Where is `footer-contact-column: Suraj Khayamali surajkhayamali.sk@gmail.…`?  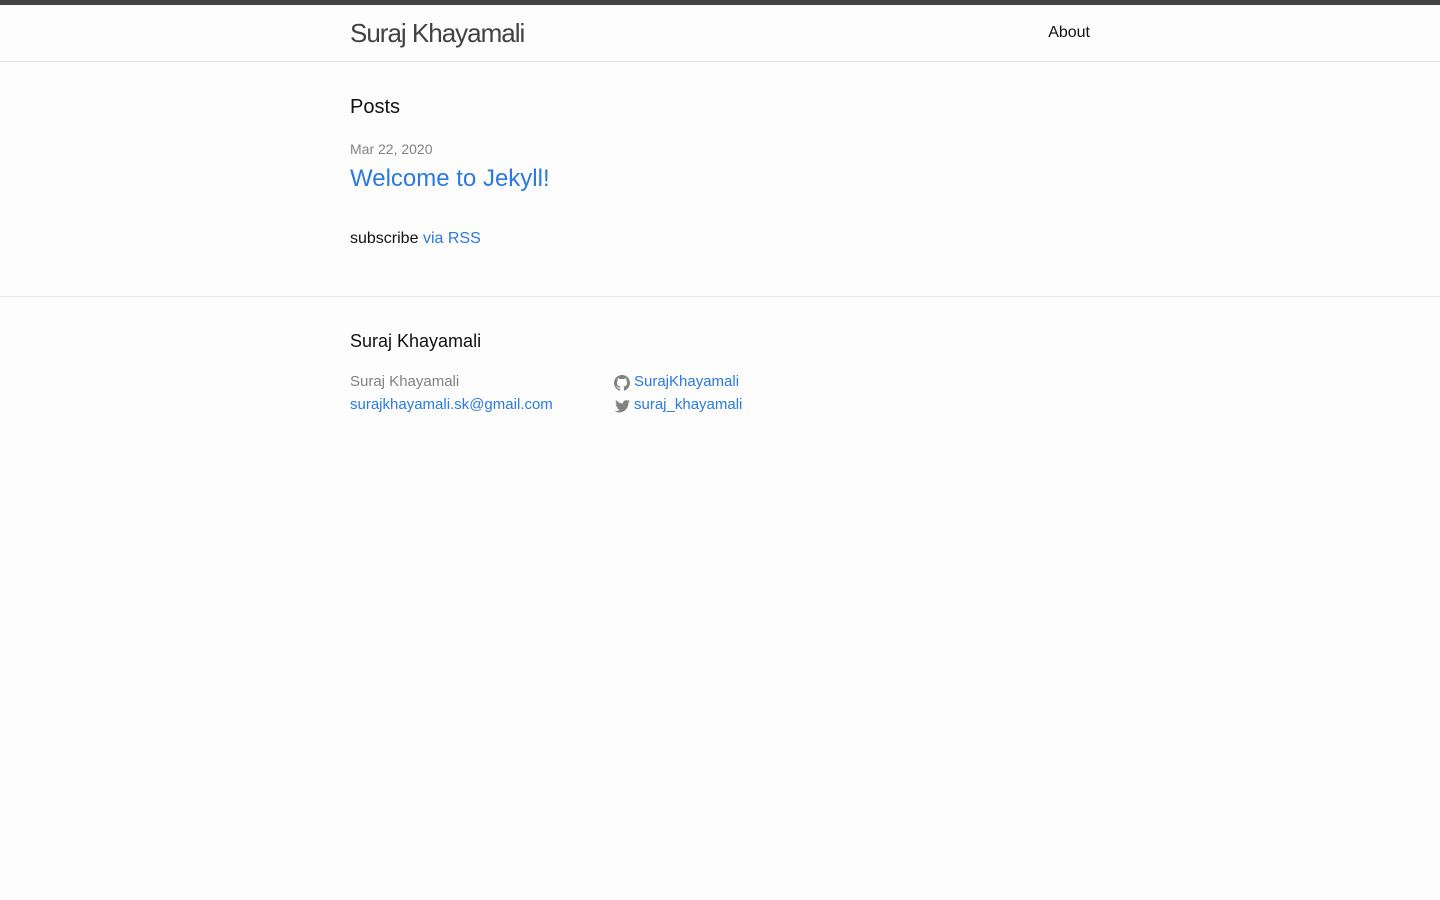 footer-contact-column: Suraj Khayamali surajkhayamali.sk@gmail.… is located at coordinates (451, 393).